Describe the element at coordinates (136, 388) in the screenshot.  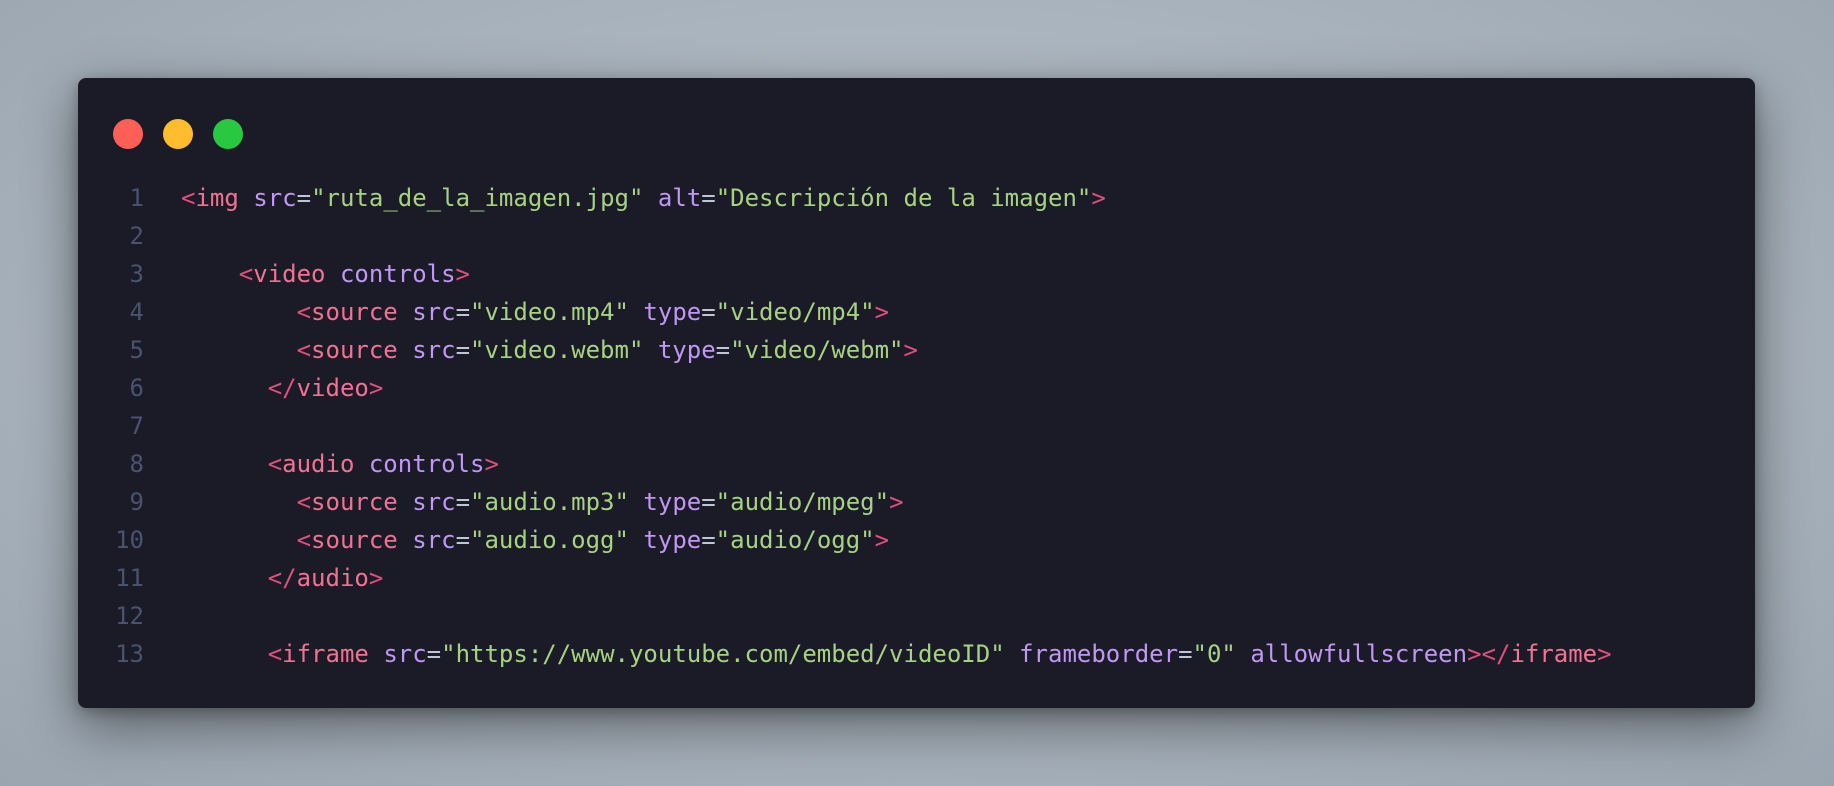
I see `line-number: 6` at that location.